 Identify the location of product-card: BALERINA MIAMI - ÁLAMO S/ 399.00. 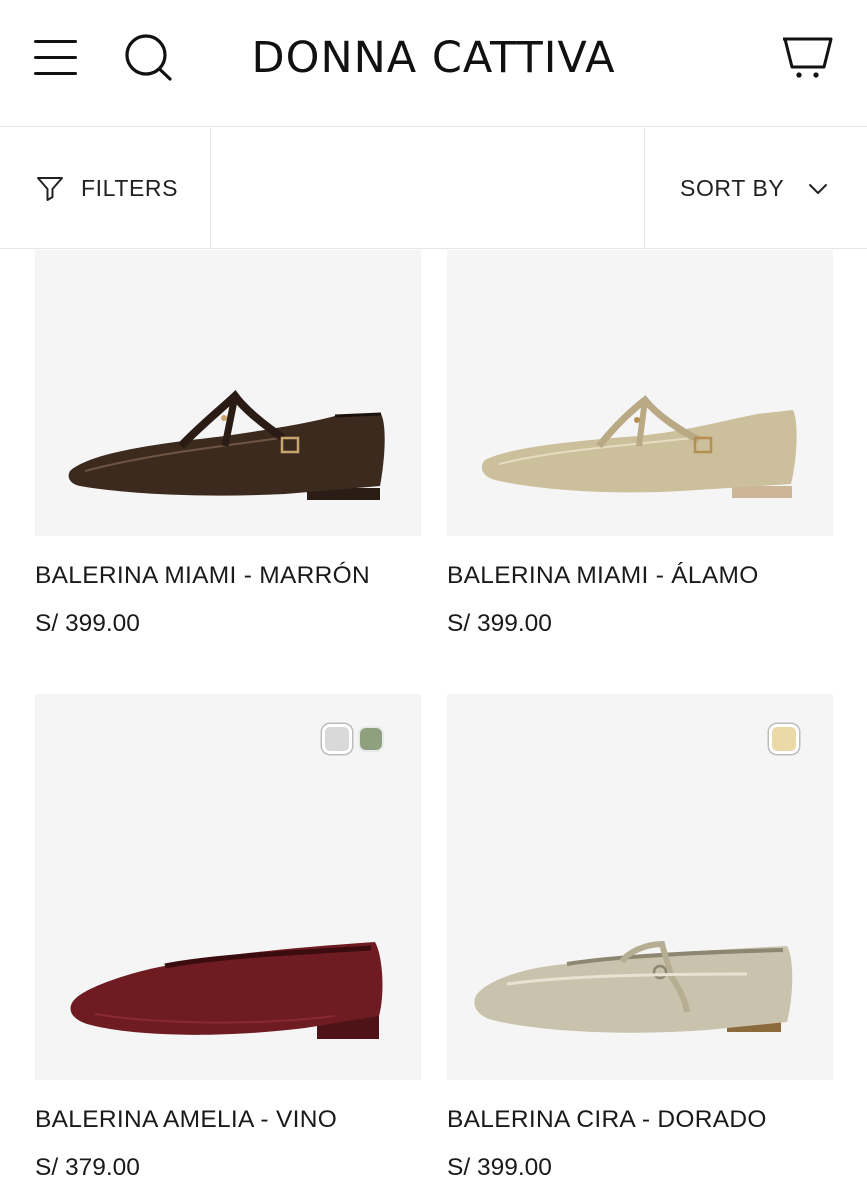
(640, 450).